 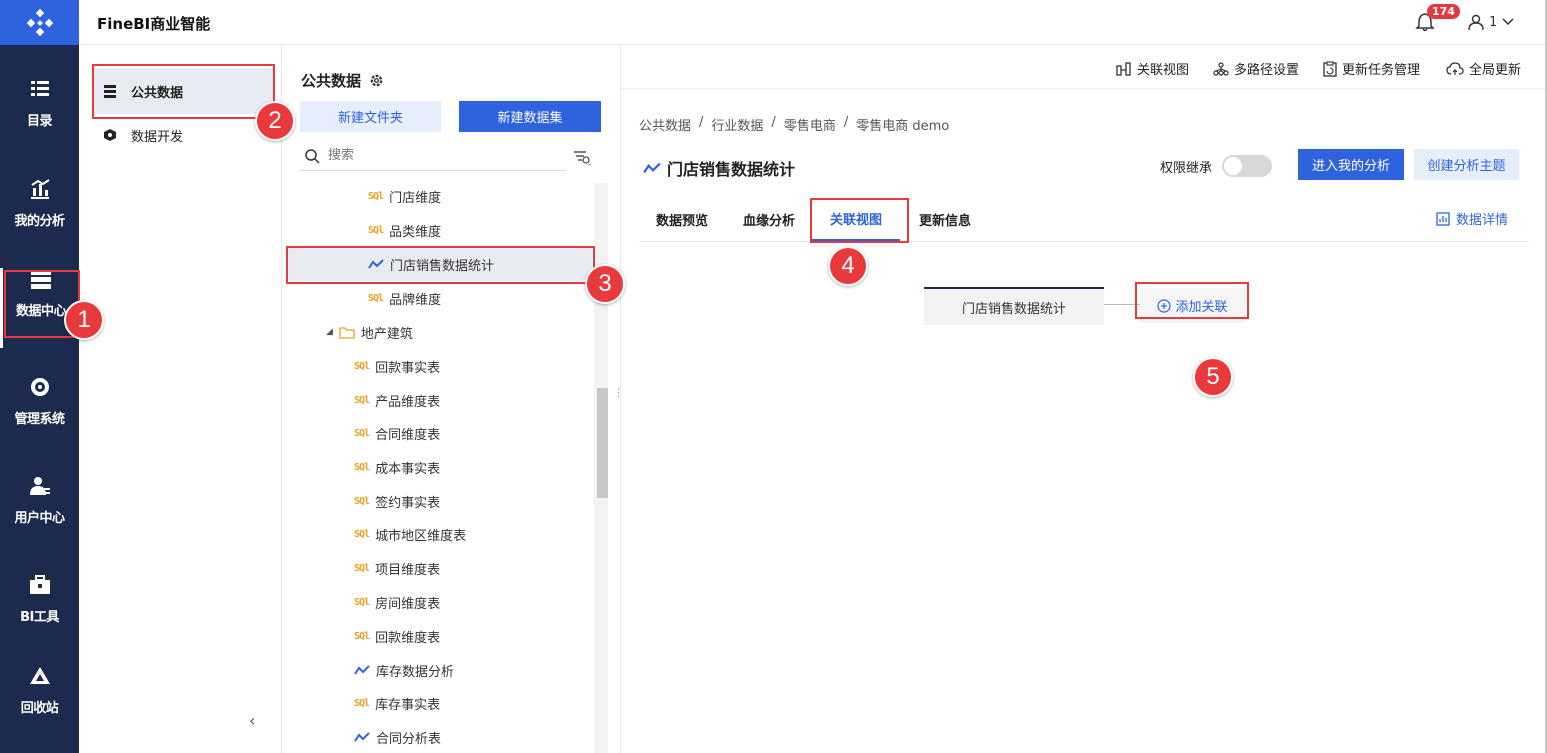 I want to click on nav-item-catalog: 目录, so click(x=39, y=118).